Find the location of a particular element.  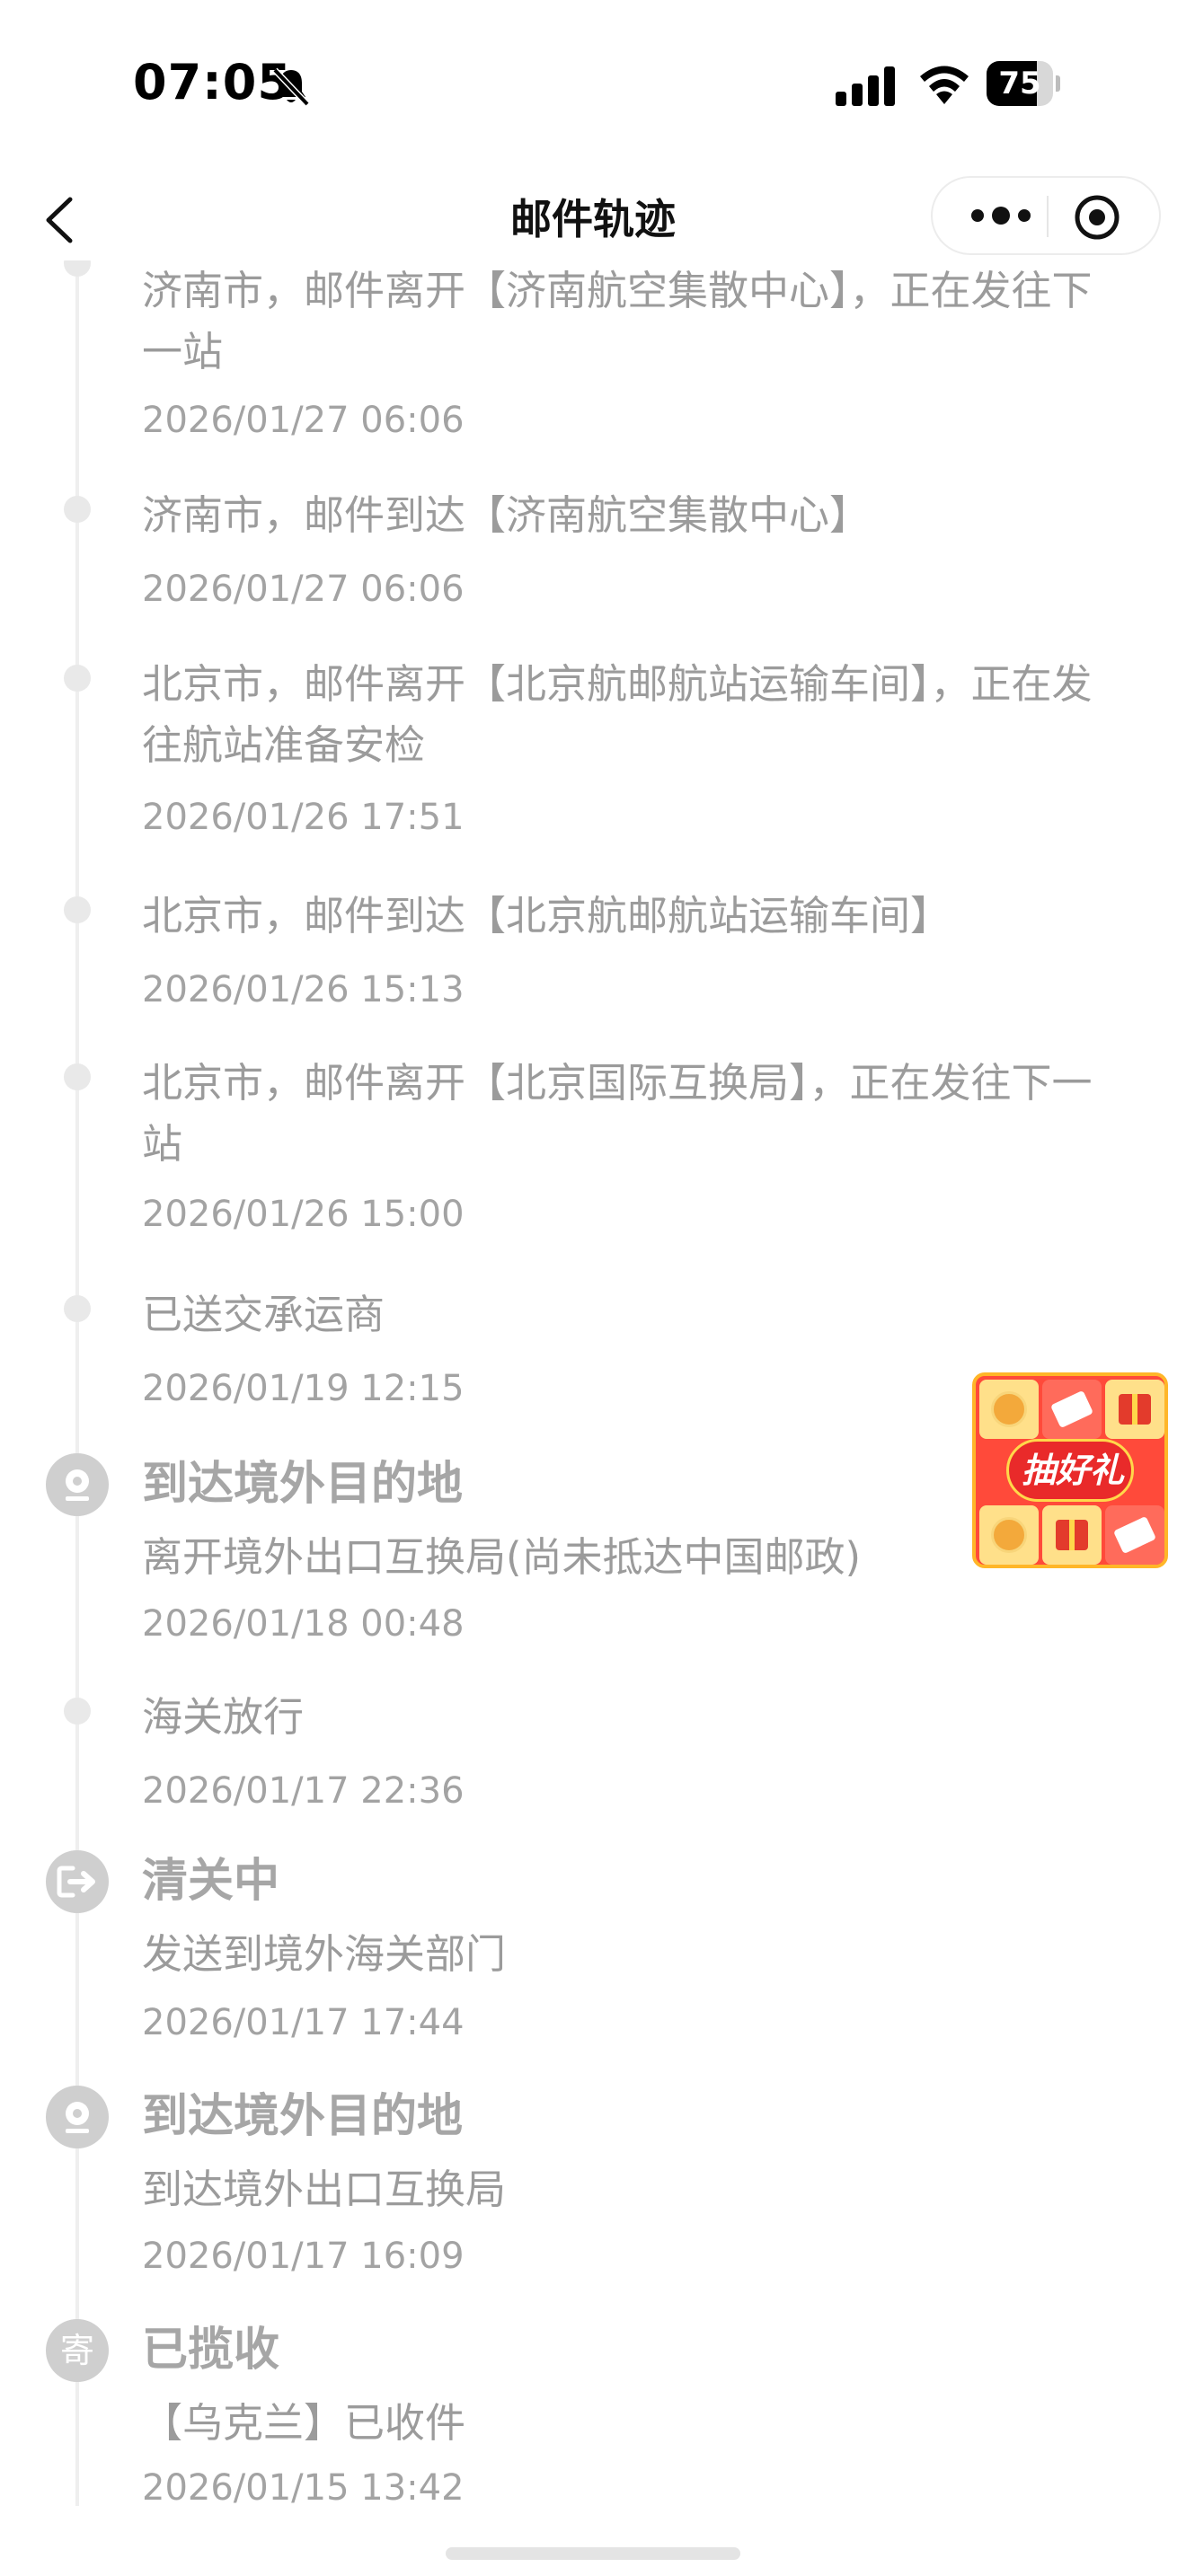

home-indicator is located at coordinates (593, 2553).